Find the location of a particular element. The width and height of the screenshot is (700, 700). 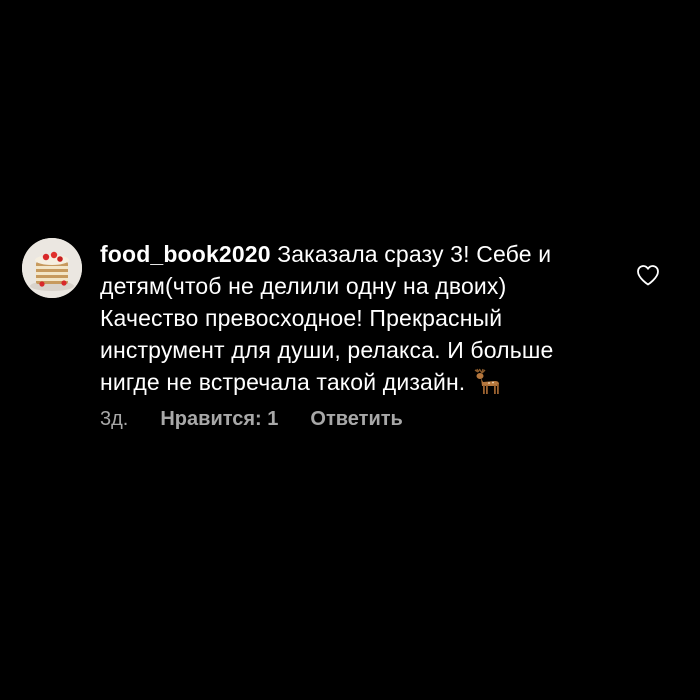

comment-meta: 3д. Нравится: 1 Ответить is located at coordinates (350, 419).